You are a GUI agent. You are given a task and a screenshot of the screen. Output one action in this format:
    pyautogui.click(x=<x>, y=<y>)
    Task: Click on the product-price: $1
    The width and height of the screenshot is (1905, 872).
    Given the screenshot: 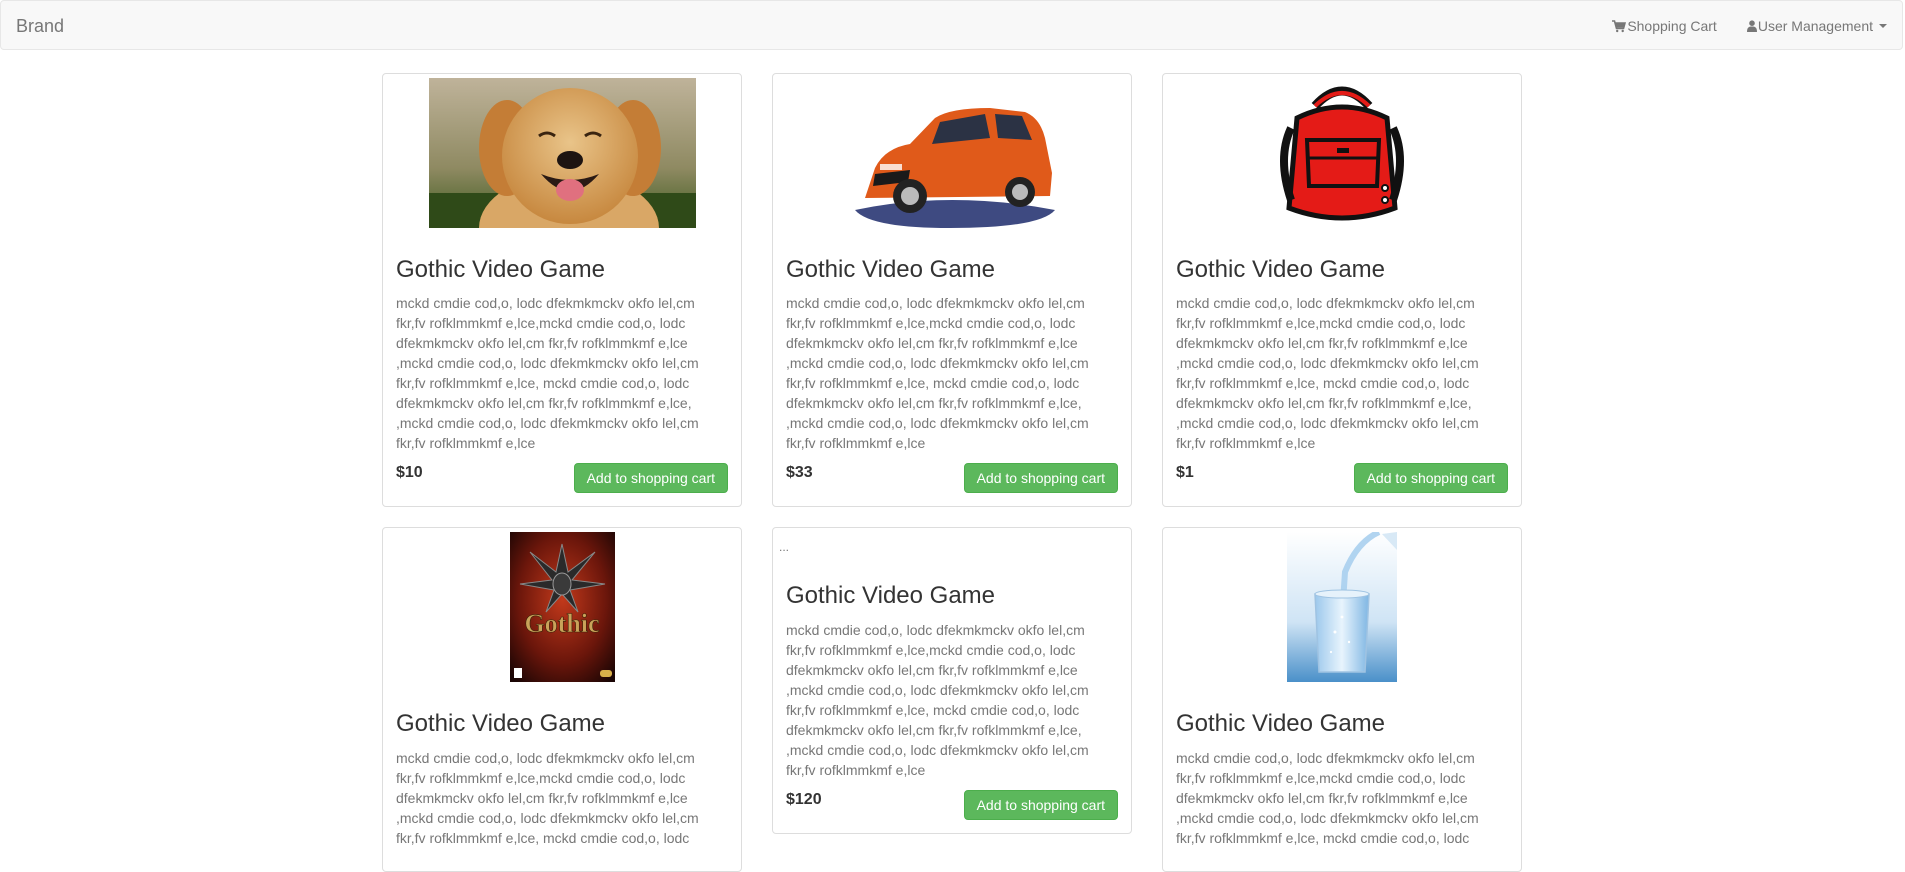 What is the action you would take?
    pyautogui.click(x=1185, y=473)
    